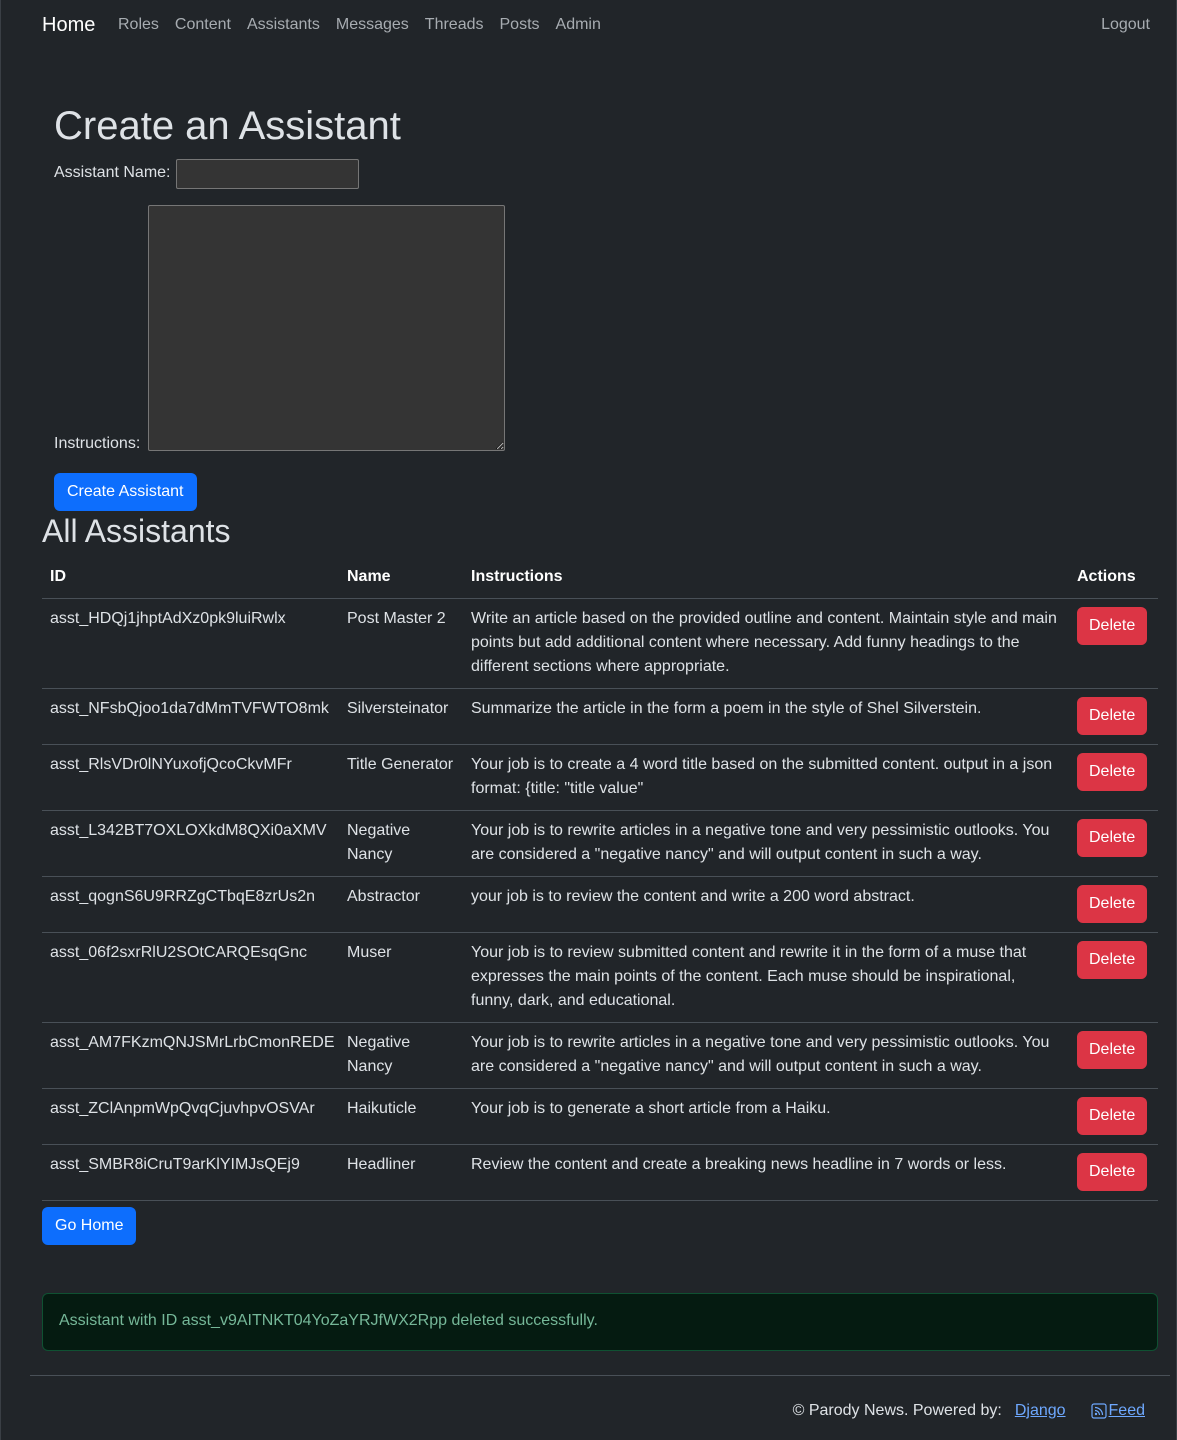 The image size is (1177, 1440). Describe the element at coordinates (401, 904) in the screenshot. I see `assistant-name-cell: Abstractor` at that location.